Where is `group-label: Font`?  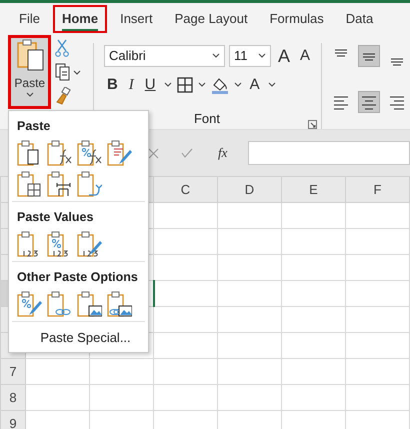
group-label: Font is located at coordinates (207, 119).